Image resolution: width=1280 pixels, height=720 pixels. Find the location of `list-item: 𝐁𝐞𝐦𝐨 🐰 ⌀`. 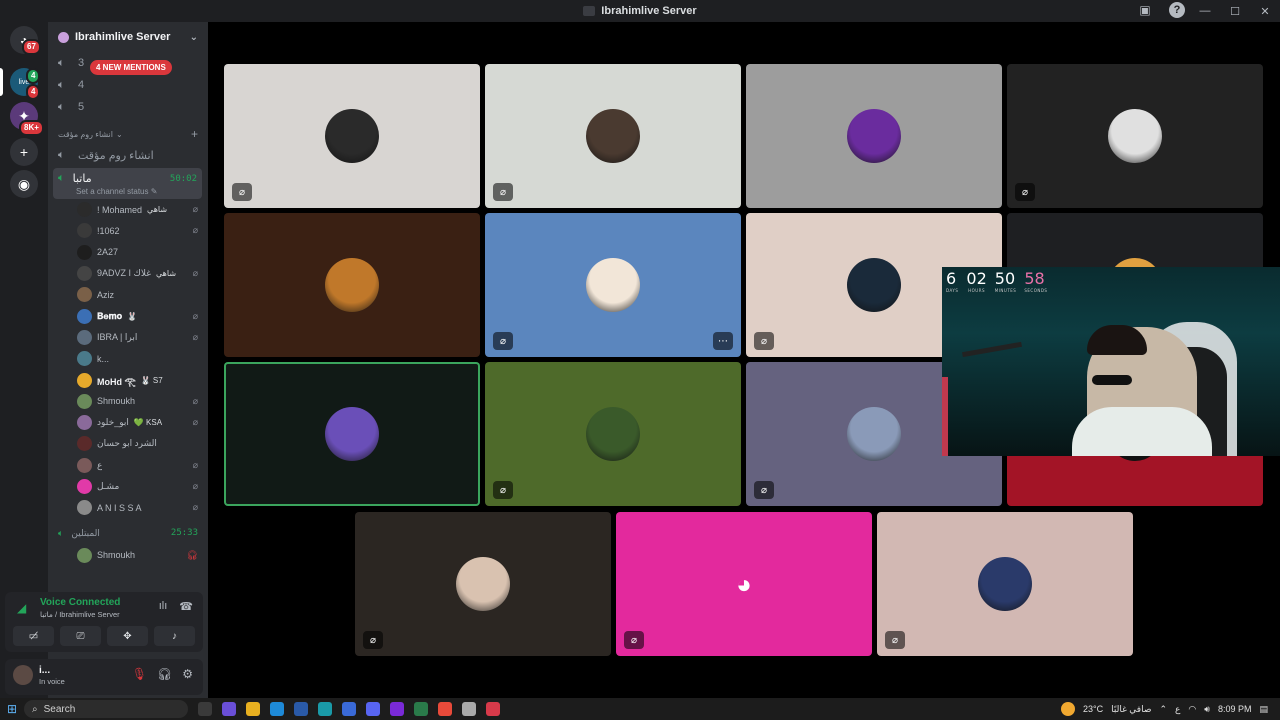

list-item: 𝐁𝐞𝐦𝐨 🐰 ⌀ is located at coordinates (128, 315).